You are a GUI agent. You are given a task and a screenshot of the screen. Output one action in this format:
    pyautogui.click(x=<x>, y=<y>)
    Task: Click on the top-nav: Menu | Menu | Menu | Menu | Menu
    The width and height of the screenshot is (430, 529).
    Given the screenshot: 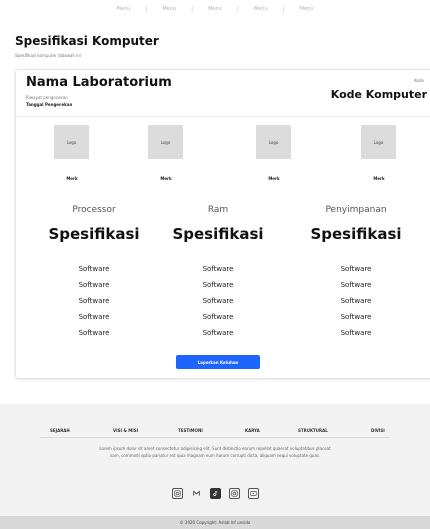 What is the action you would take?
    pyautogui.click(x=215, y=9)
    